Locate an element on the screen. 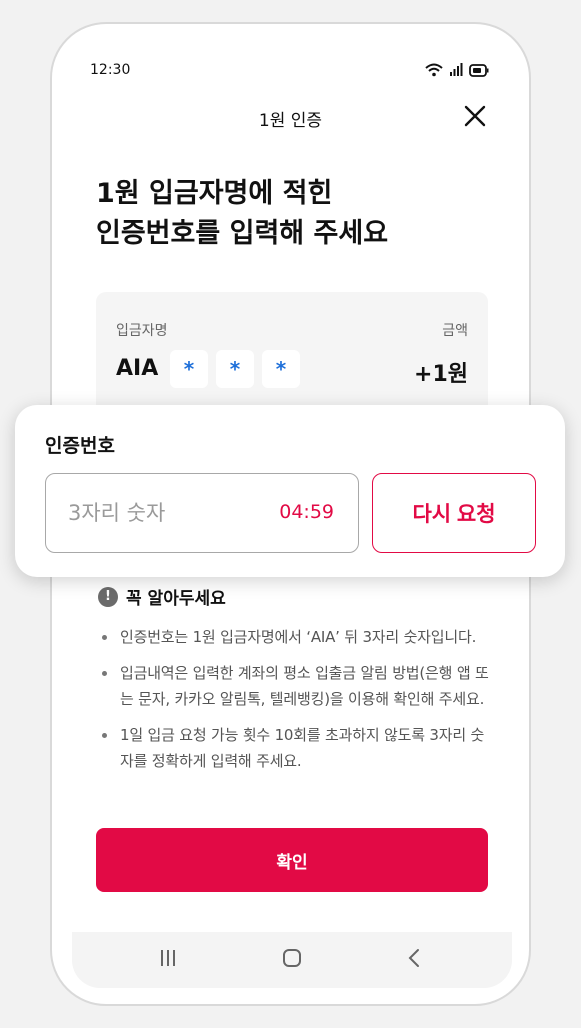 This screenshot has width=581, height=1028. amount-value: +1원 is located at coordinates (441, 374).